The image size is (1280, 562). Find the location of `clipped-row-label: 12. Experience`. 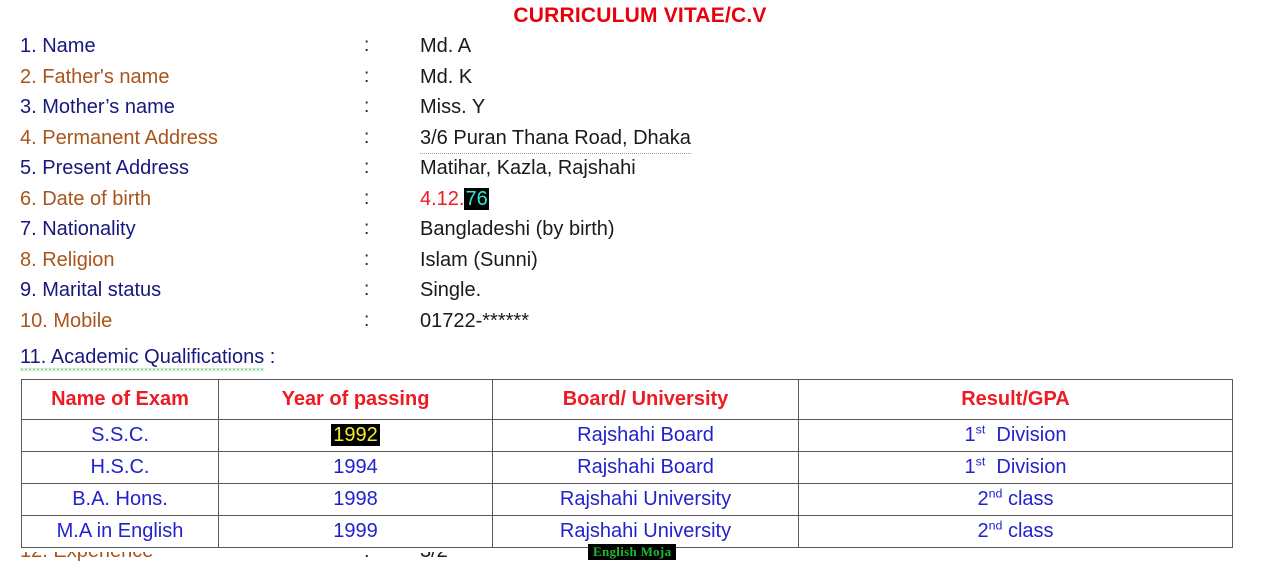

clipped-row-label: 12. Experience is located at coordinates (86, 557).